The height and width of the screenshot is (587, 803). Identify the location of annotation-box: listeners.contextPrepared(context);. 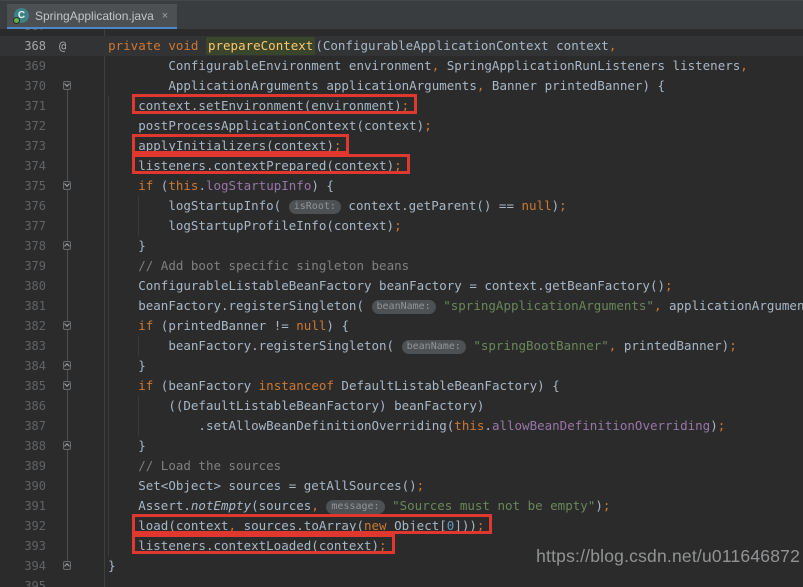
(269, 165).